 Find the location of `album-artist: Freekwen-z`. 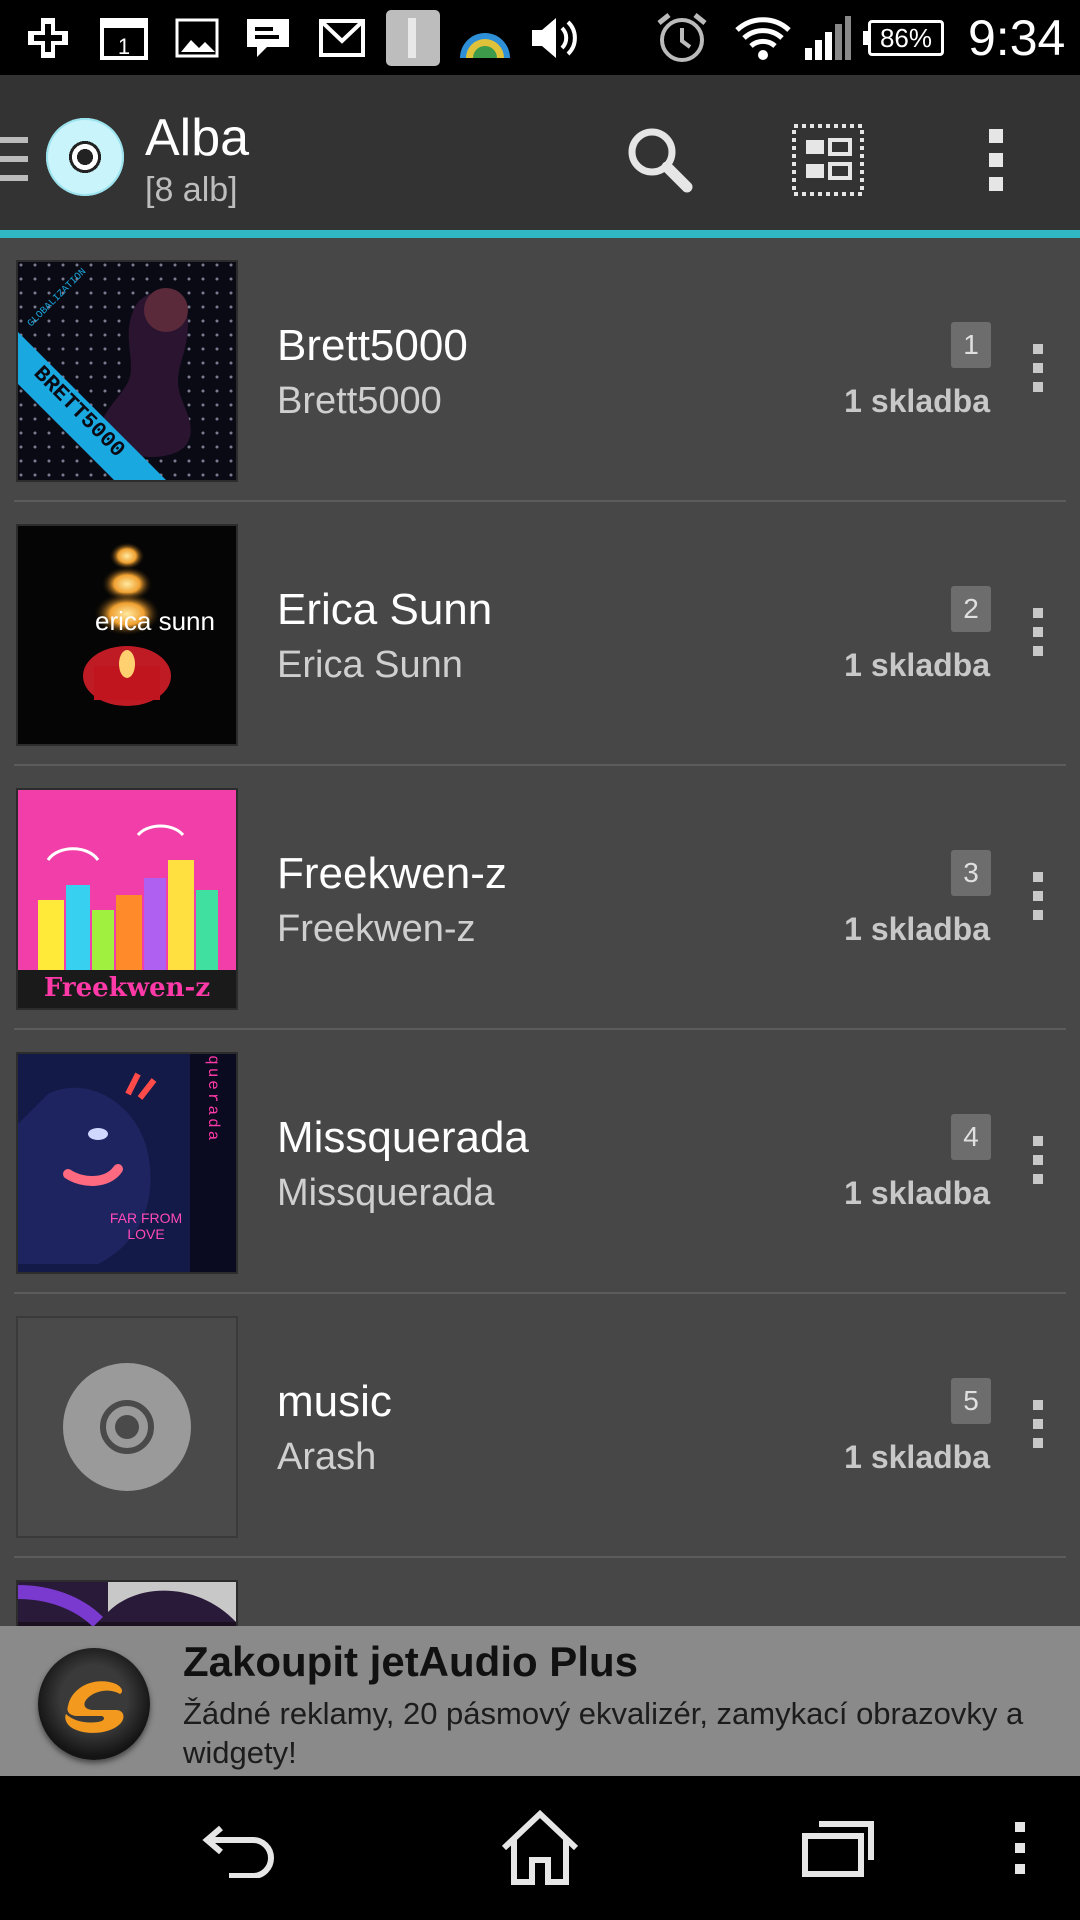

album-artist: Freekwen-z is located at coordinates (376, 929).